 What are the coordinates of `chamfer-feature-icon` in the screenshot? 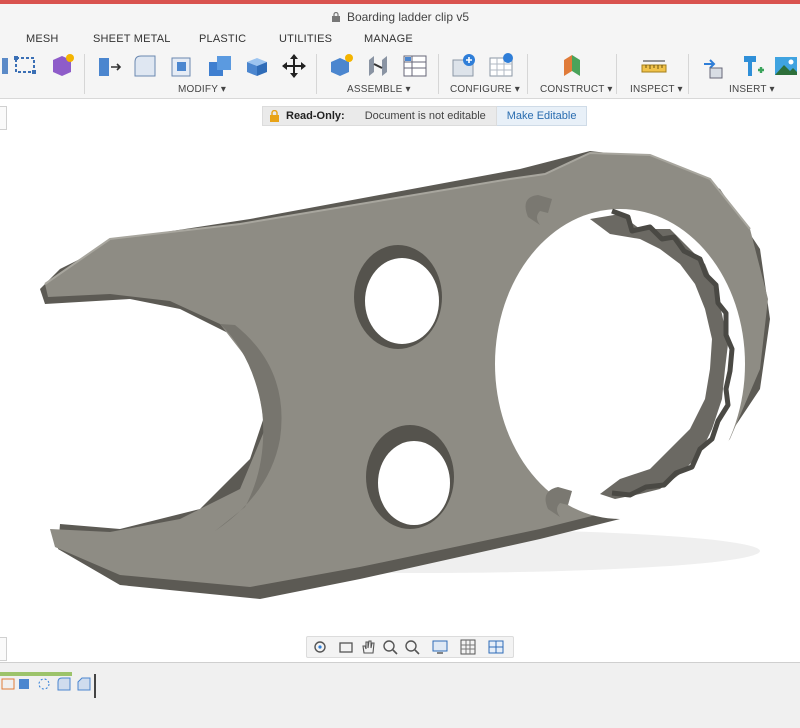 It's located at (84, 684).